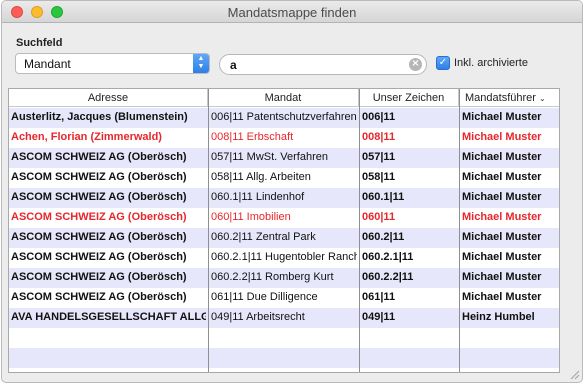  Describe the element at coordinates (233, 65) in the screenshot. I see `search-input-value: a` at that location.